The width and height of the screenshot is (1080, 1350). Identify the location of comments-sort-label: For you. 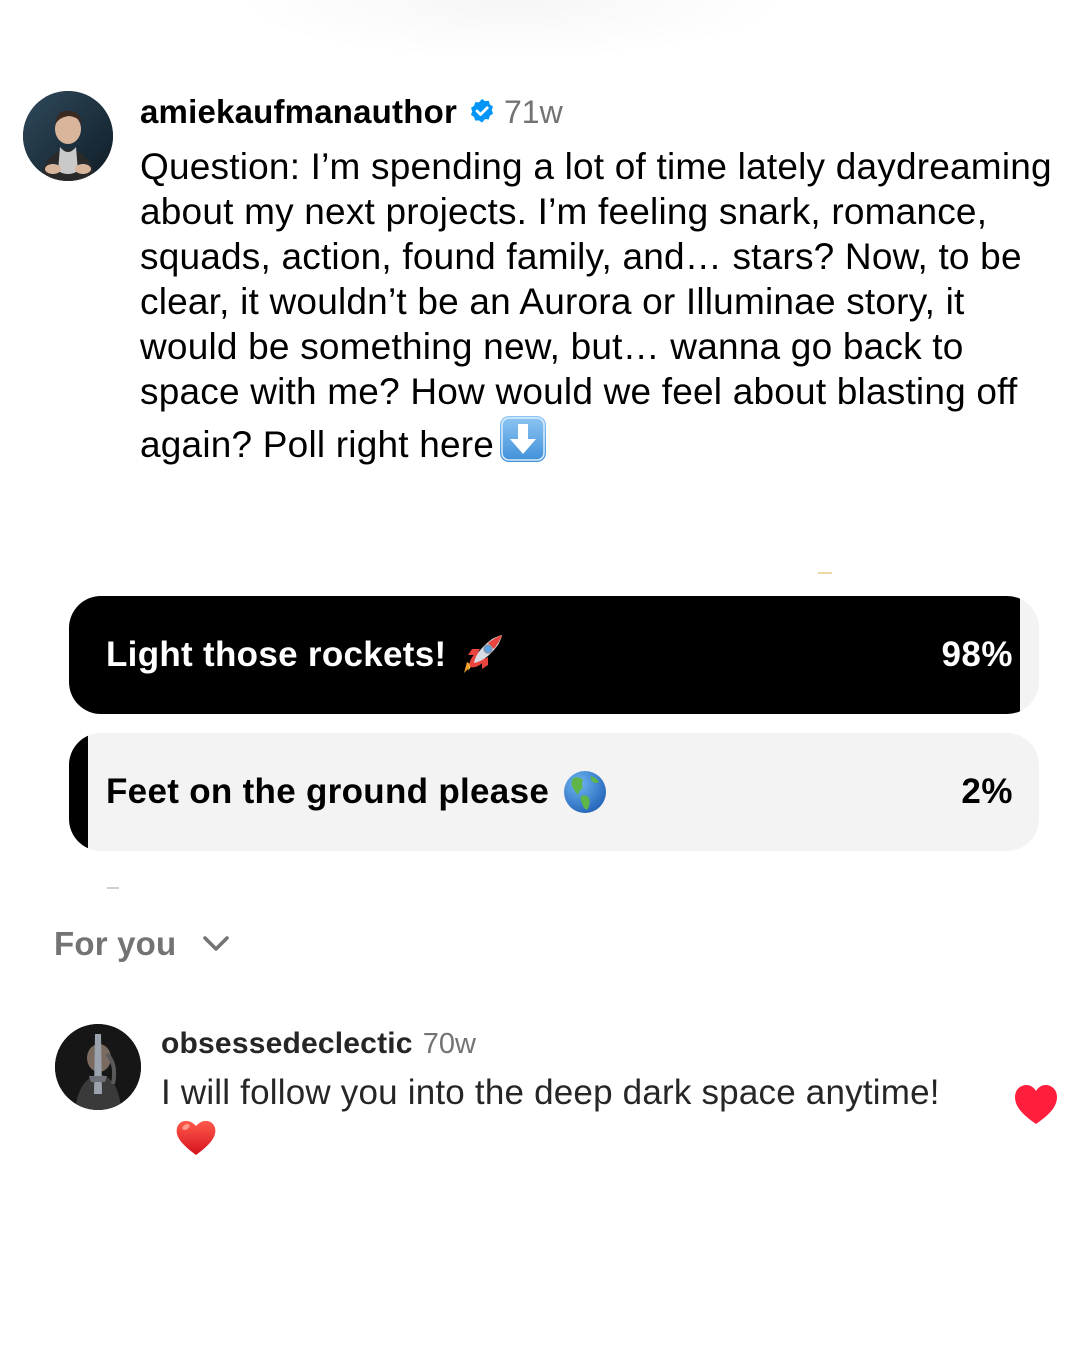
(115, 943).